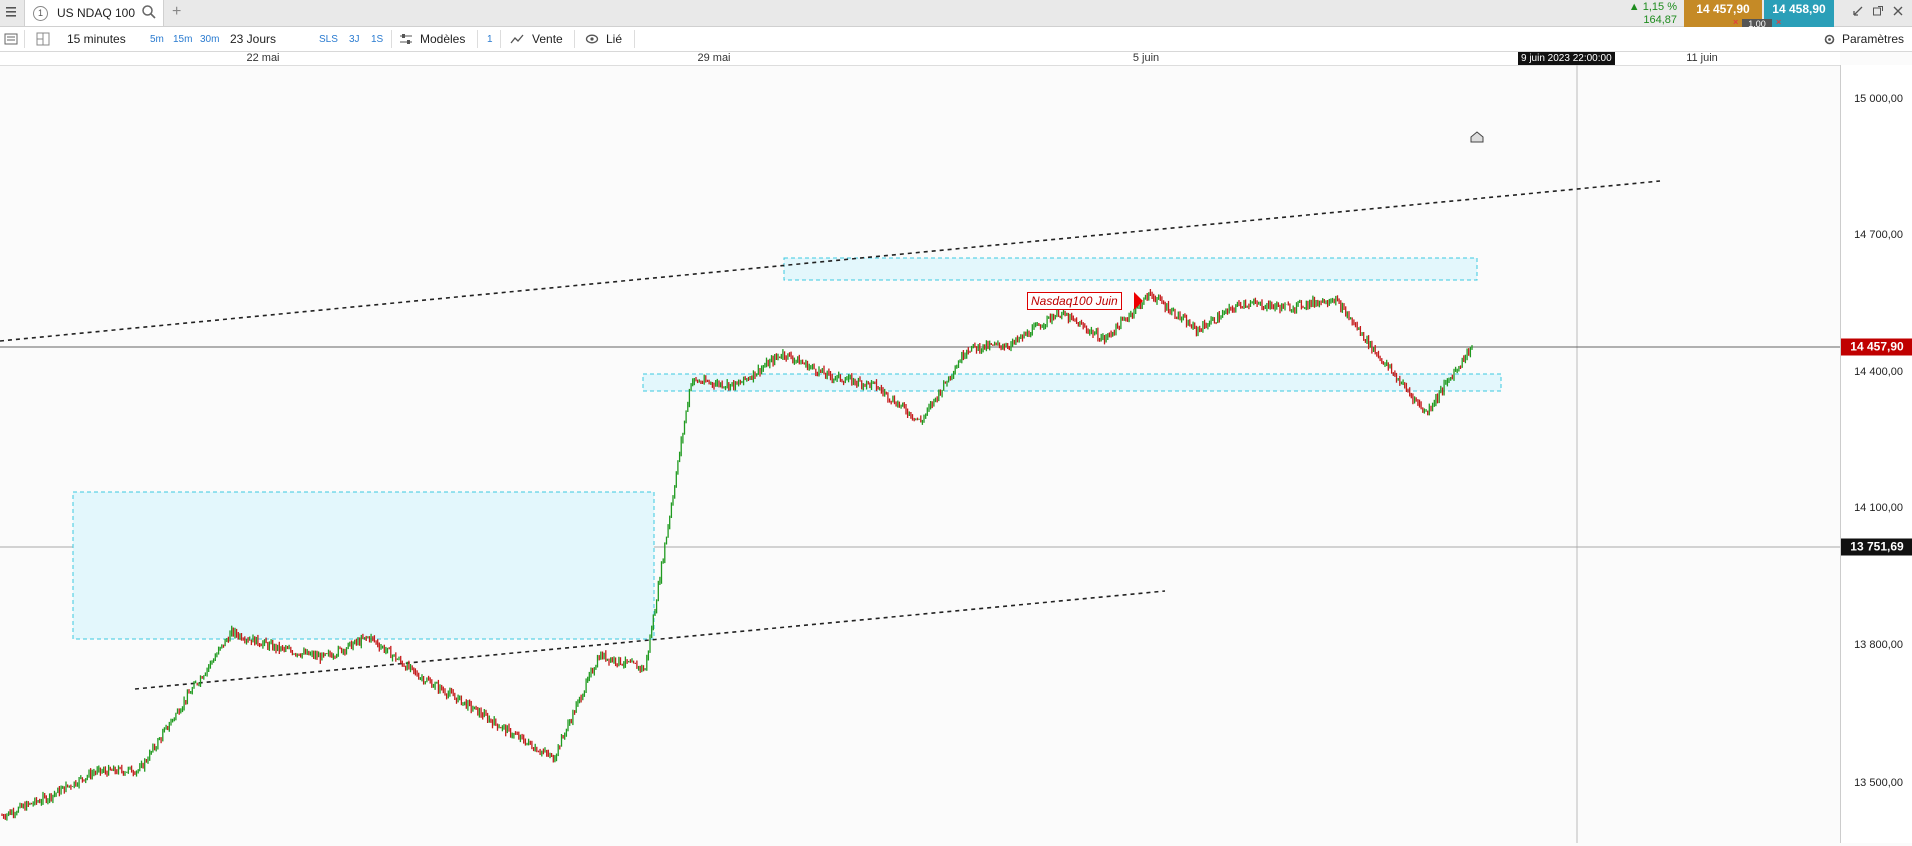 The height and width of the screenshot is (846, 1912). I want to click on search-icon, so click(149, 12).